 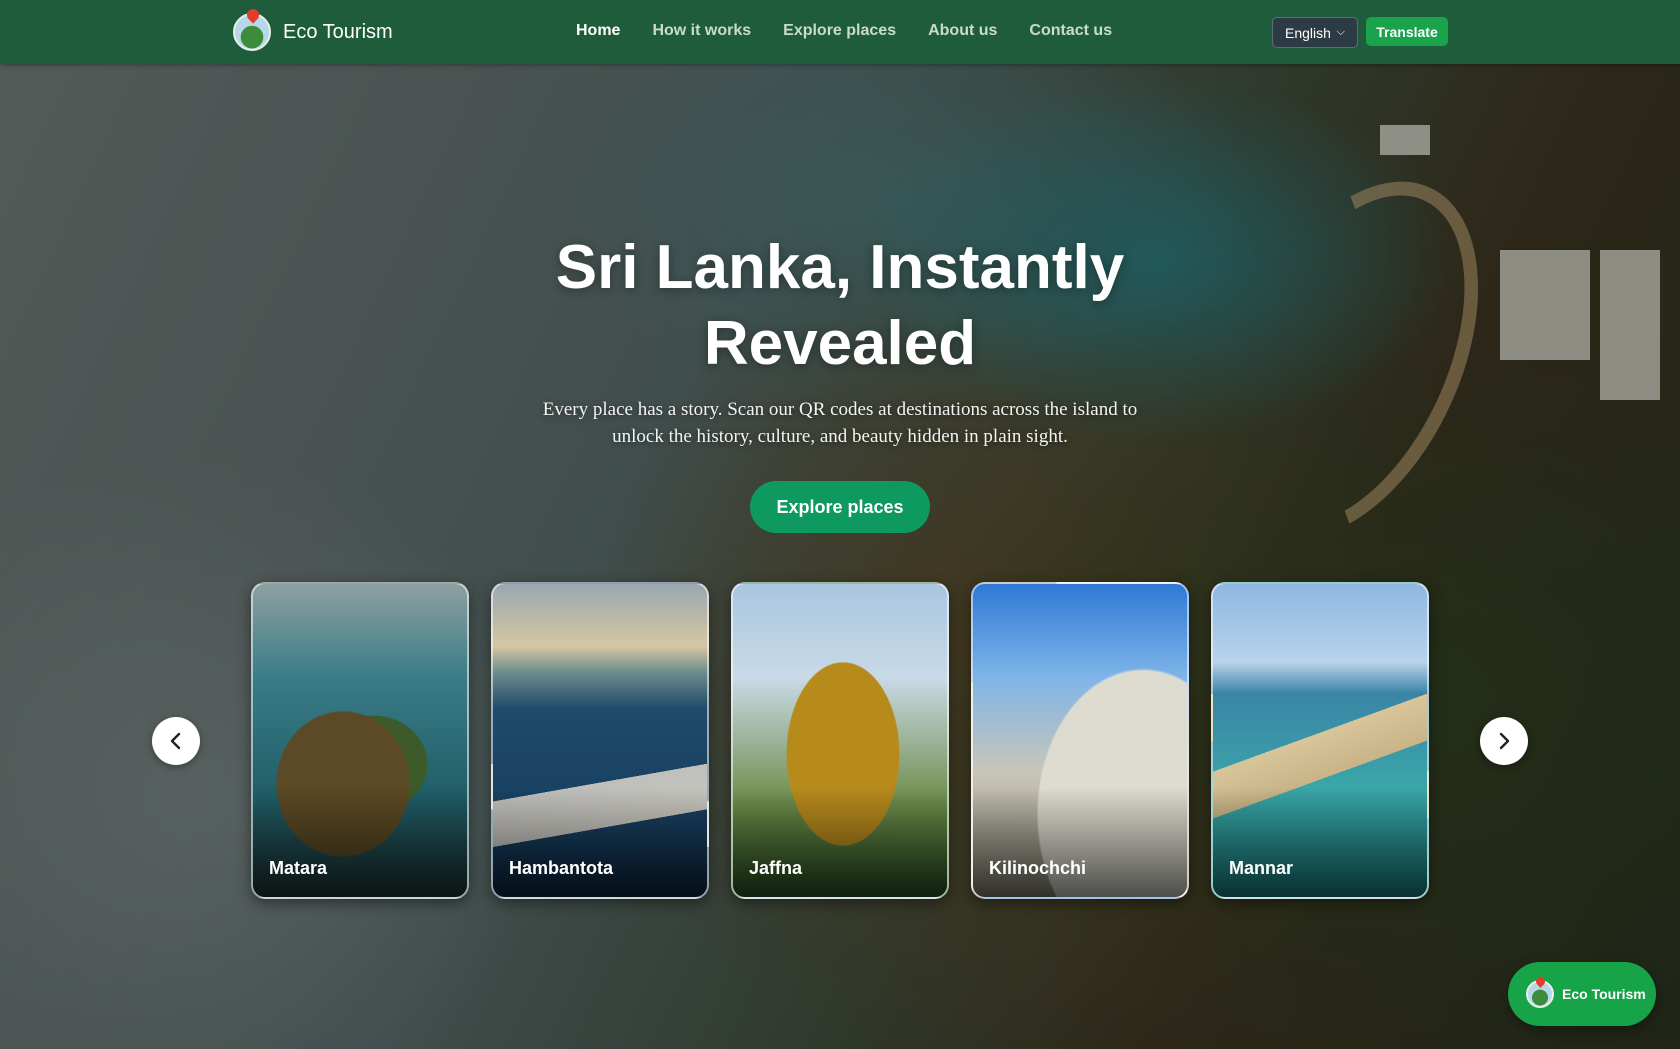 I want to click on carousel-prev-button, so click(x=176, y=741).